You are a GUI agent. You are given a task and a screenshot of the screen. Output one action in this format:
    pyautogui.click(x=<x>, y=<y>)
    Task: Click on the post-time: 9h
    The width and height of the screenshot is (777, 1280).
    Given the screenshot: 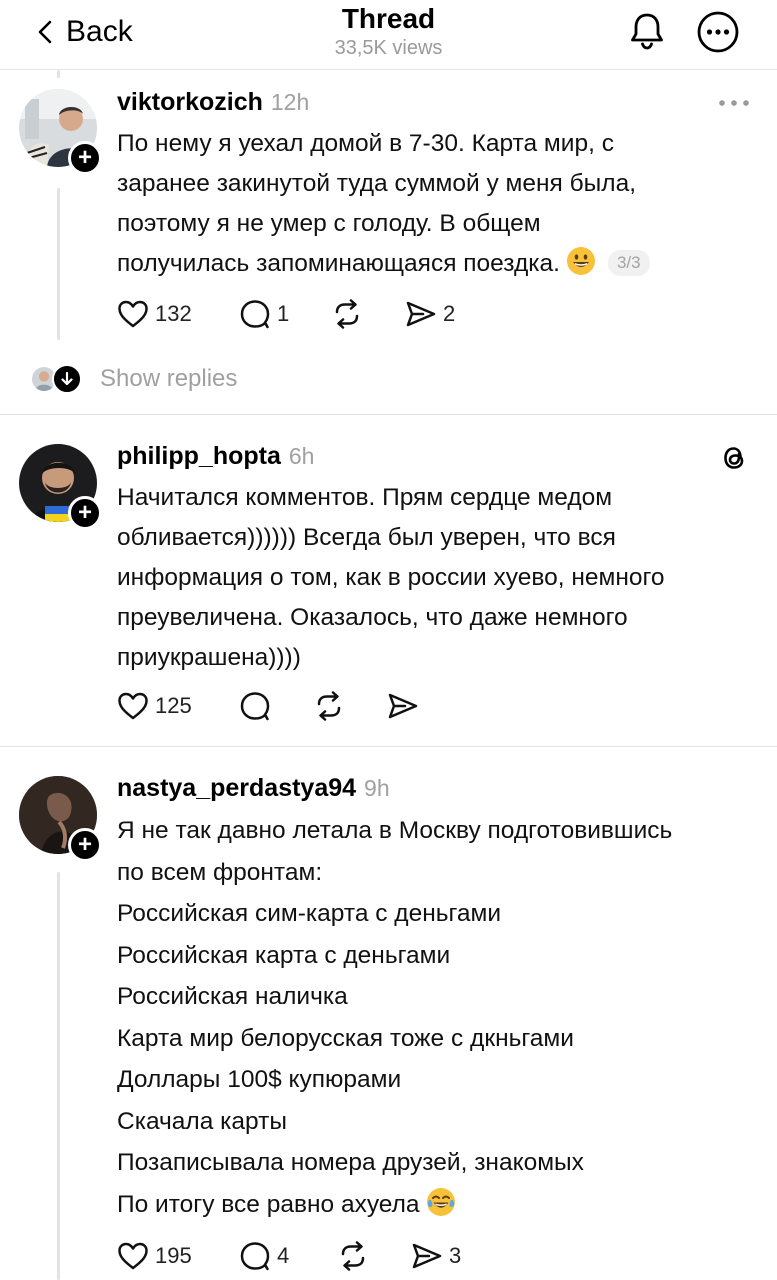 What is the action you would take?
    pyautogui.click(x=377, y=788)
    